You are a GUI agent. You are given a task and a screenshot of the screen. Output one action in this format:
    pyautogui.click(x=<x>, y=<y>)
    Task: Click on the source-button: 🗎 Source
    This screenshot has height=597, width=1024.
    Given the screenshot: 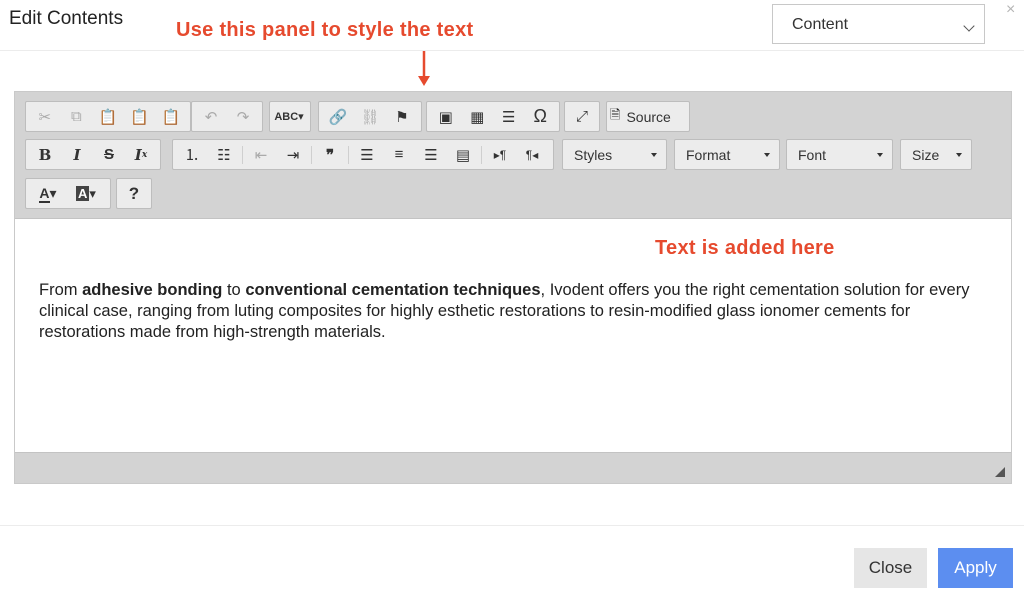 What is the action you would take?
    pyautogui.click(x=648, y=116)
    